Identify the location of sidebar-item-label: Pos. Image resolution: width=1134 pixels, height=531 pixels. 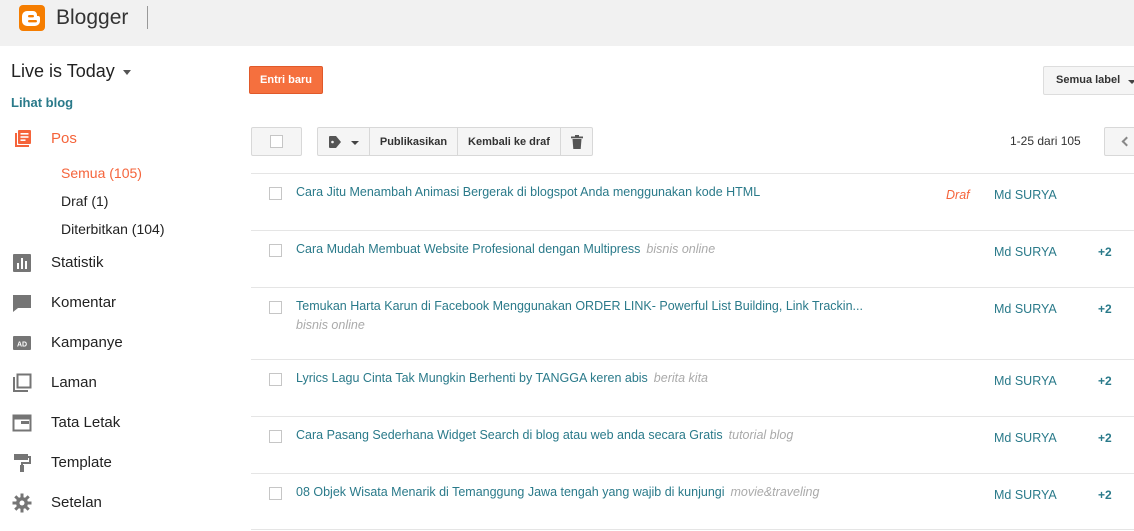
(64, 138).